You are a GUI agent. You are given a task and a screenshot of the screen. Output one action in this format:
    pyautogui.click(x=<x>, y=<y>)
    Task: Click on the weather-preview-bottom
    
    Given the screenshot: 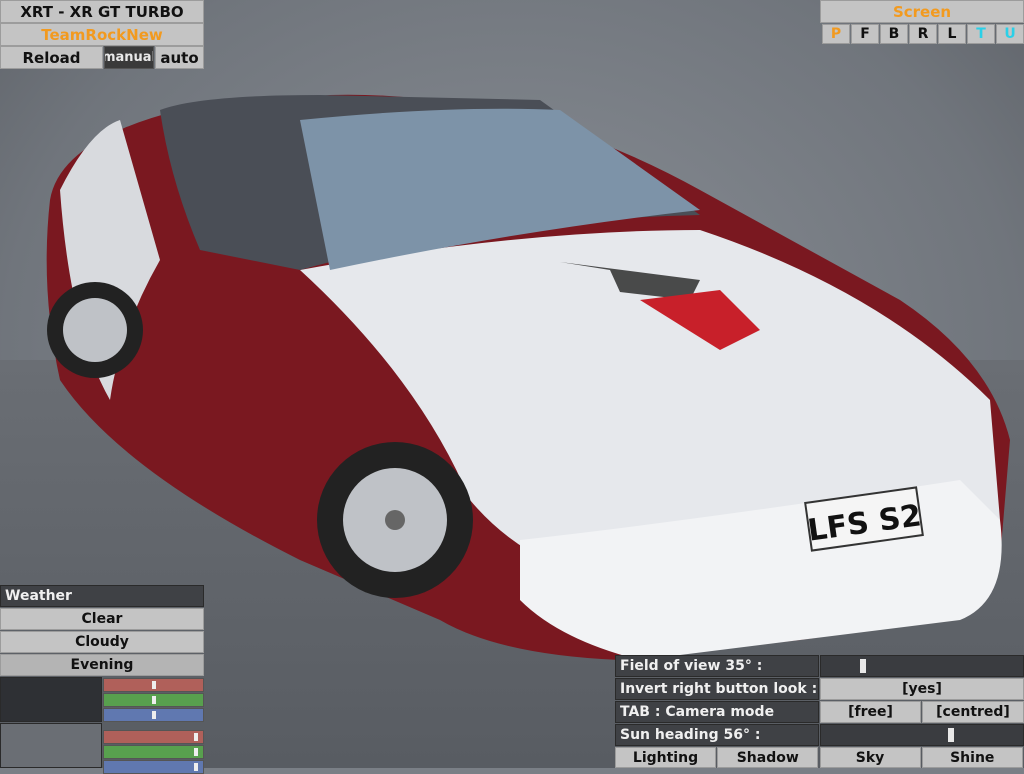 What is the action you would take?
    pyautogui.click(x=51, y=745)
    